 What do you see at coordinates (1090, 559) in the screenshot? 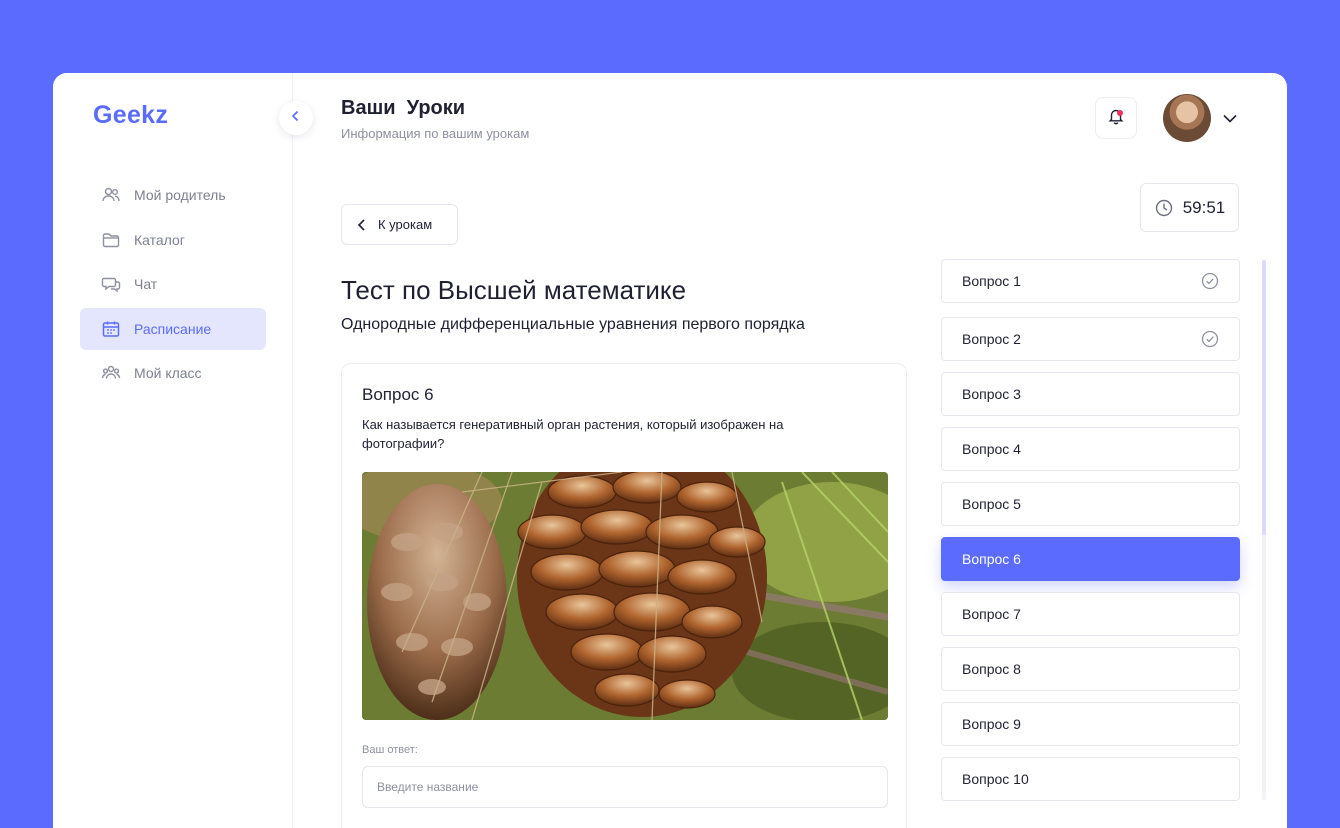
I see `question-list-item-6: Вопрос 6` at bounding box center [1090, 559].